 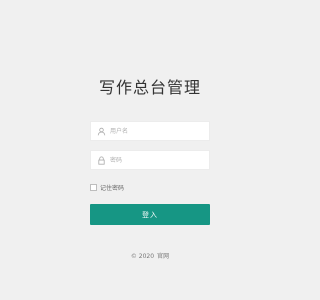 I want to click on password-field, so click(x=150, y=160).